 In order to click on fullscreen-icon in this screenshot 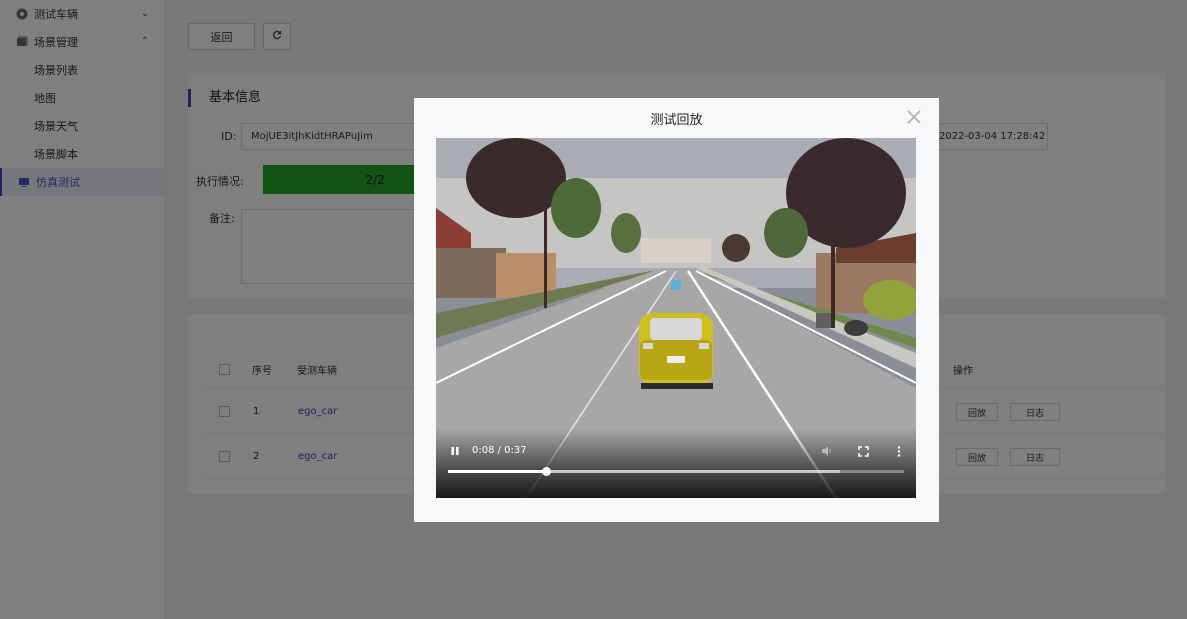, I will do `click(863, 451)`.